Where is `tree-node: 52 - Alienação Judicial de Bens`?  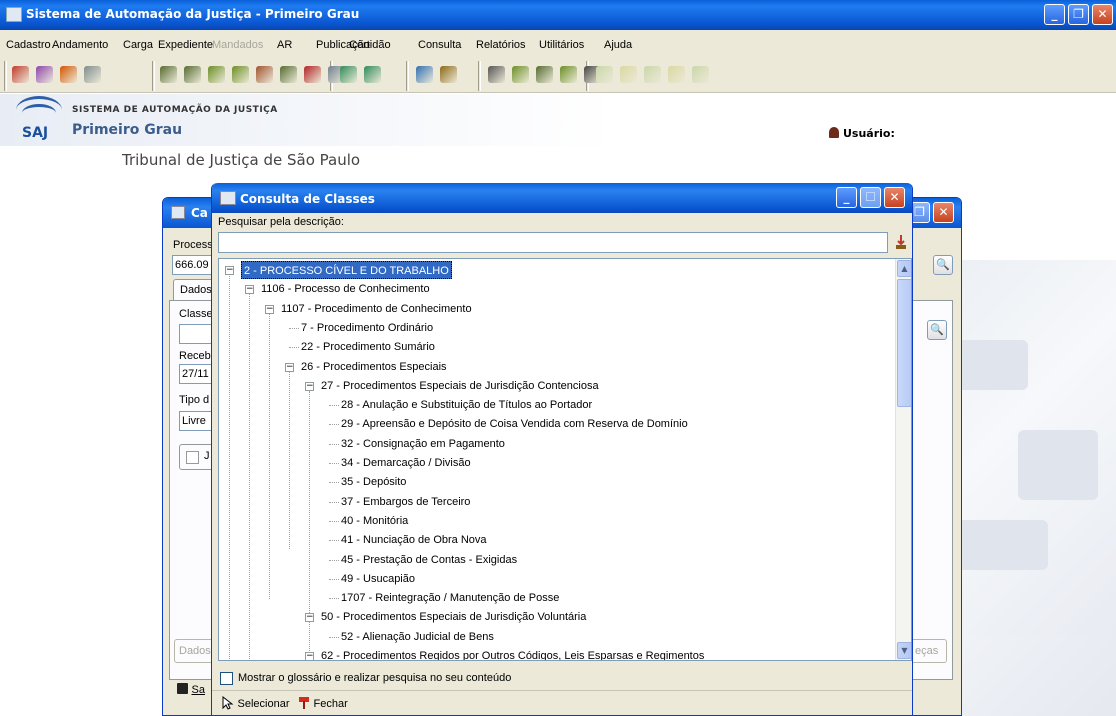 tree-node: 52 - Alienação Judicial de Bens is located at coordinates (417, 637).